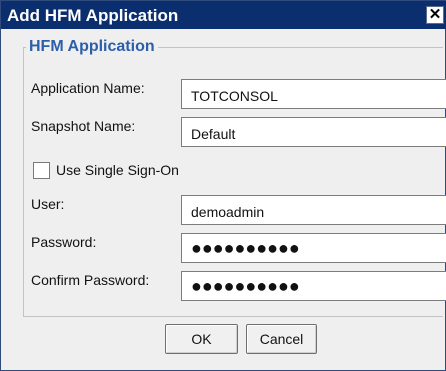 The height and width of the screenshot is (371, 446). I want to click on close-button: ✕, so click(435, 15).